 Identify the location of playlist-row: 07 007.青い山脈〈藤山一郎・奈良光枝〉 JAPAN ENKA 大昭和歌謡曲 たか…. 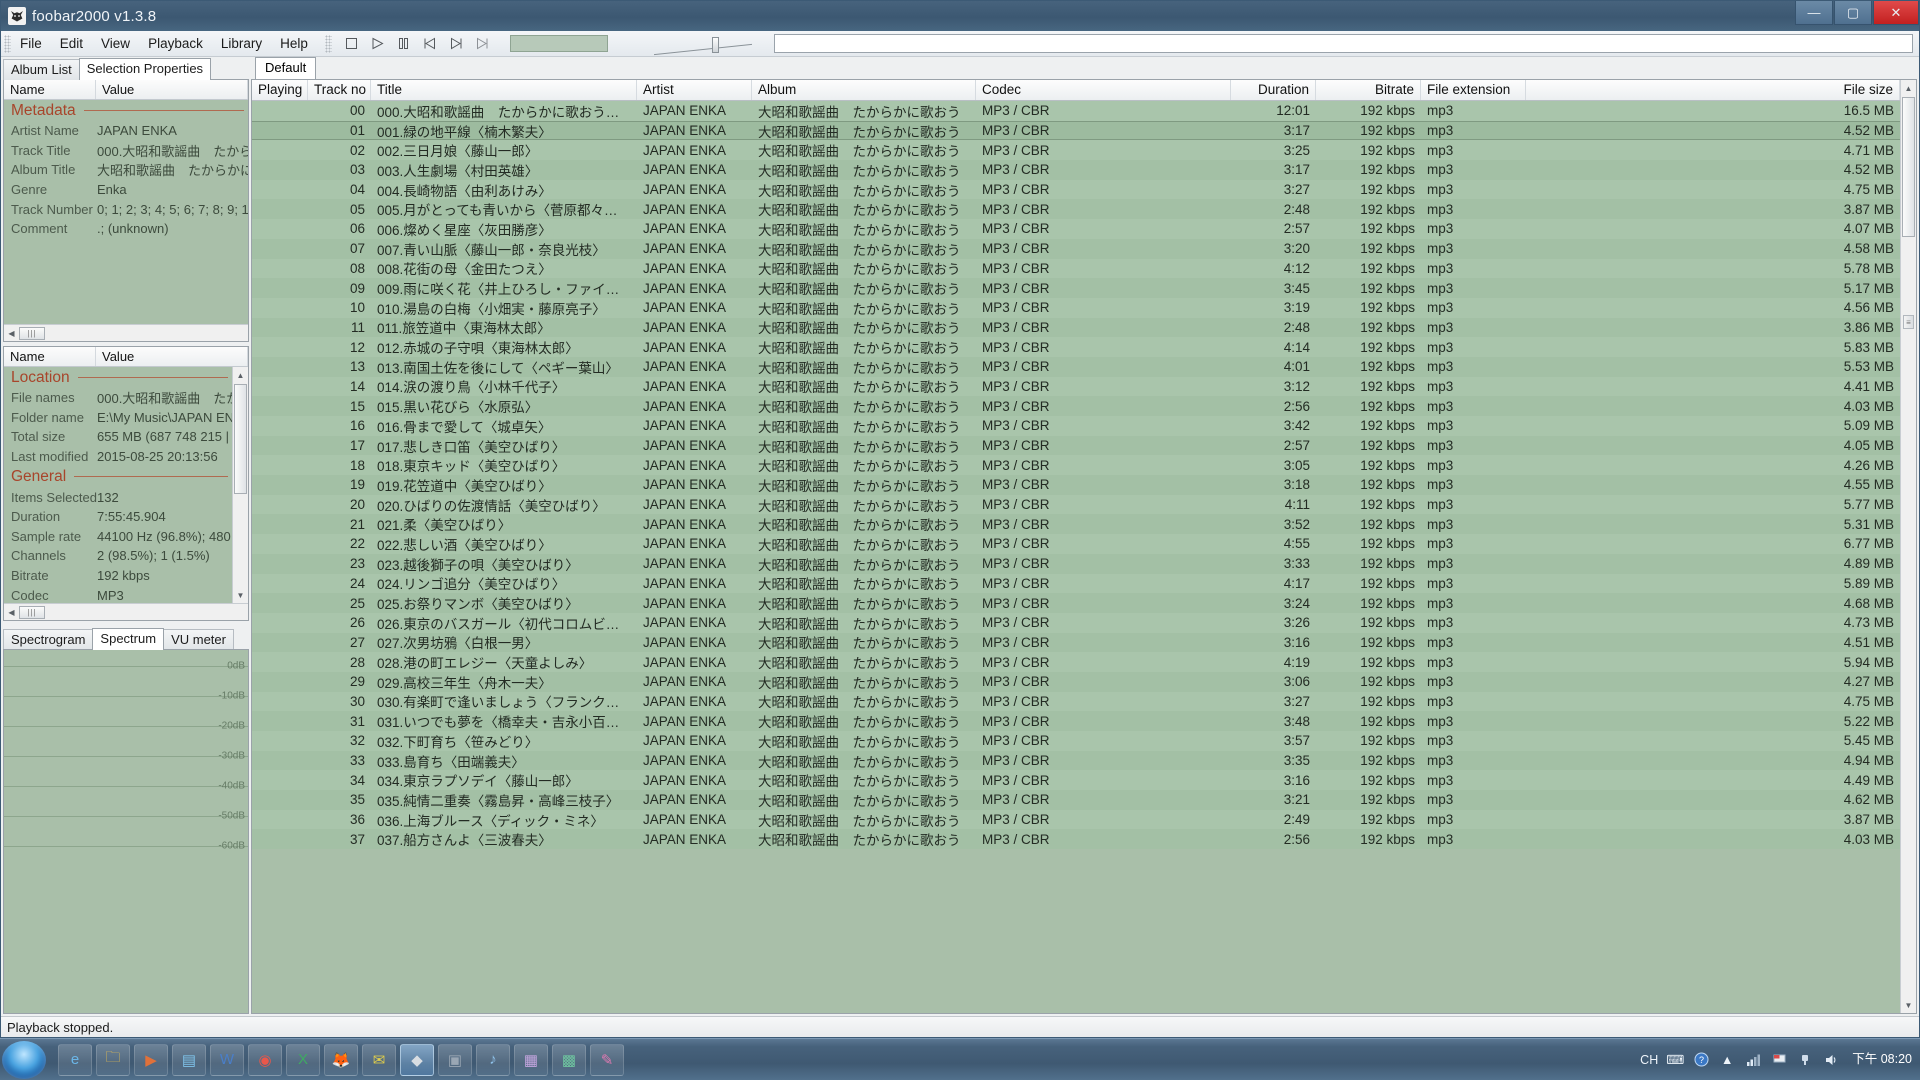
(1076, 248).